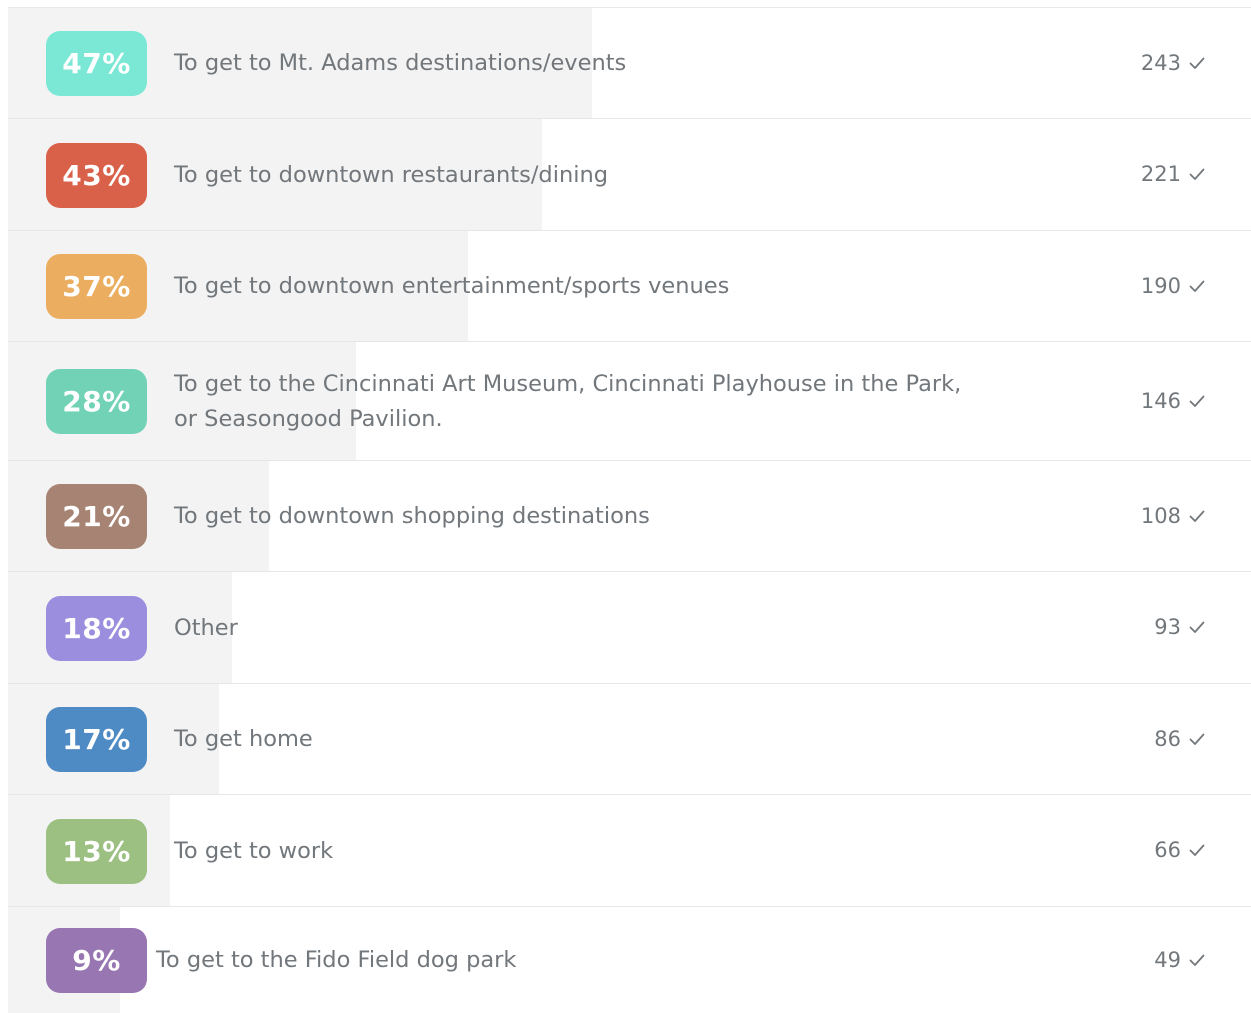 This screenshot has width=1251, height=1013. I want to click on result-row: 18% Other 93, so click(629, 628).